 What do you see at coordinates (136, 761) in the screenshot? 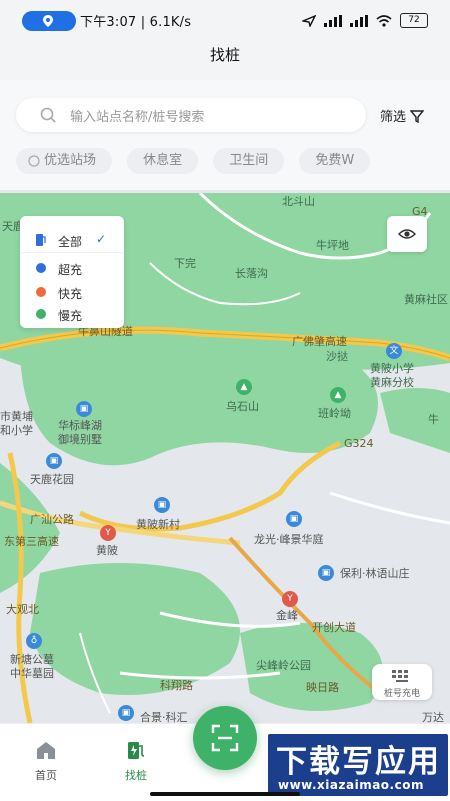
I see `nav-find-pile: 找桩` at bounding box center [136, 761].